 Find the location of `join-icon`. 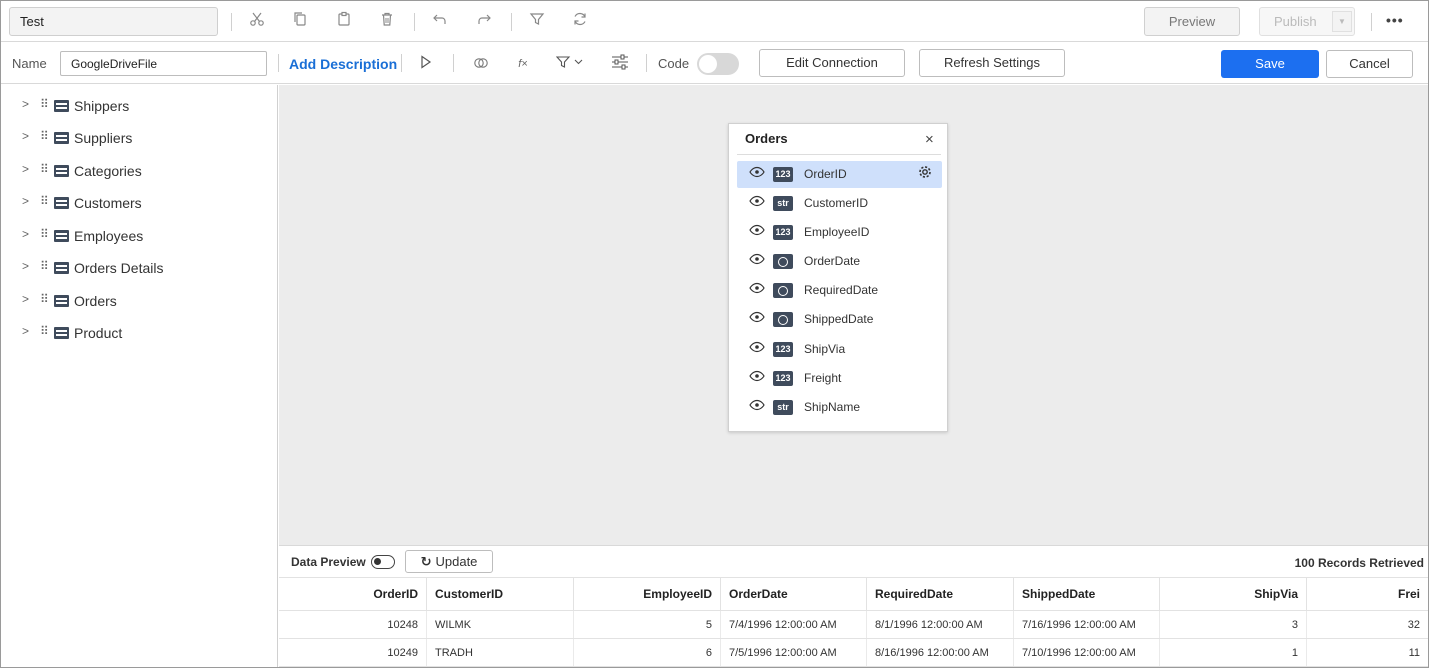

join-icon is located at coordinates (481, 64).